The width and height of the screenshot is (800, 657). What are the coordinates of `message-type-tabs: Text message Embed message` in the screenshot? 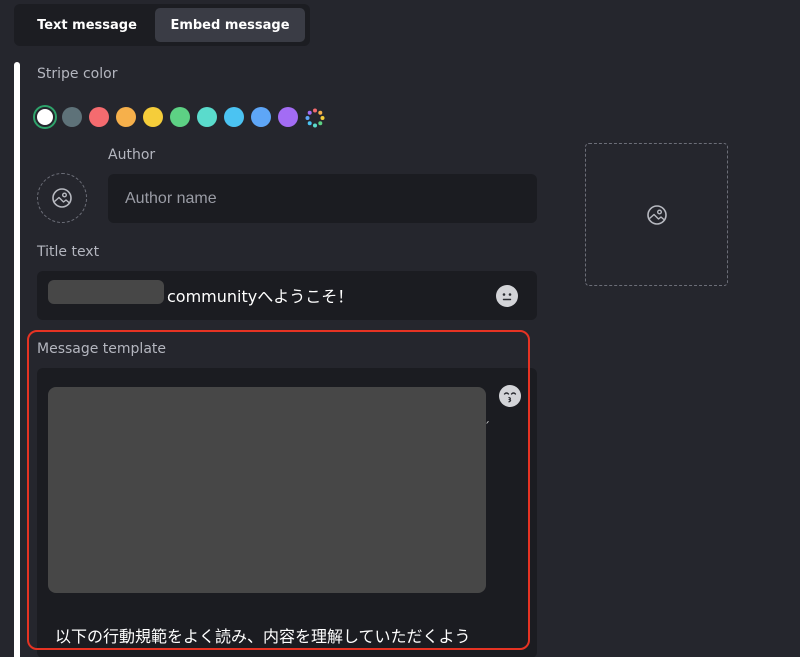 It's located at (162, 25).